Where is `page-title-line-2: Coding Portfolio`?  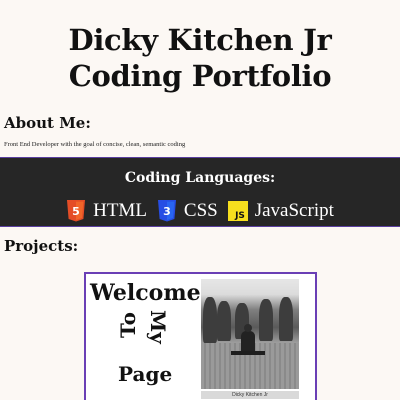 page-title-line-2: Coding Portfolio is located at coordinates (200, 76).